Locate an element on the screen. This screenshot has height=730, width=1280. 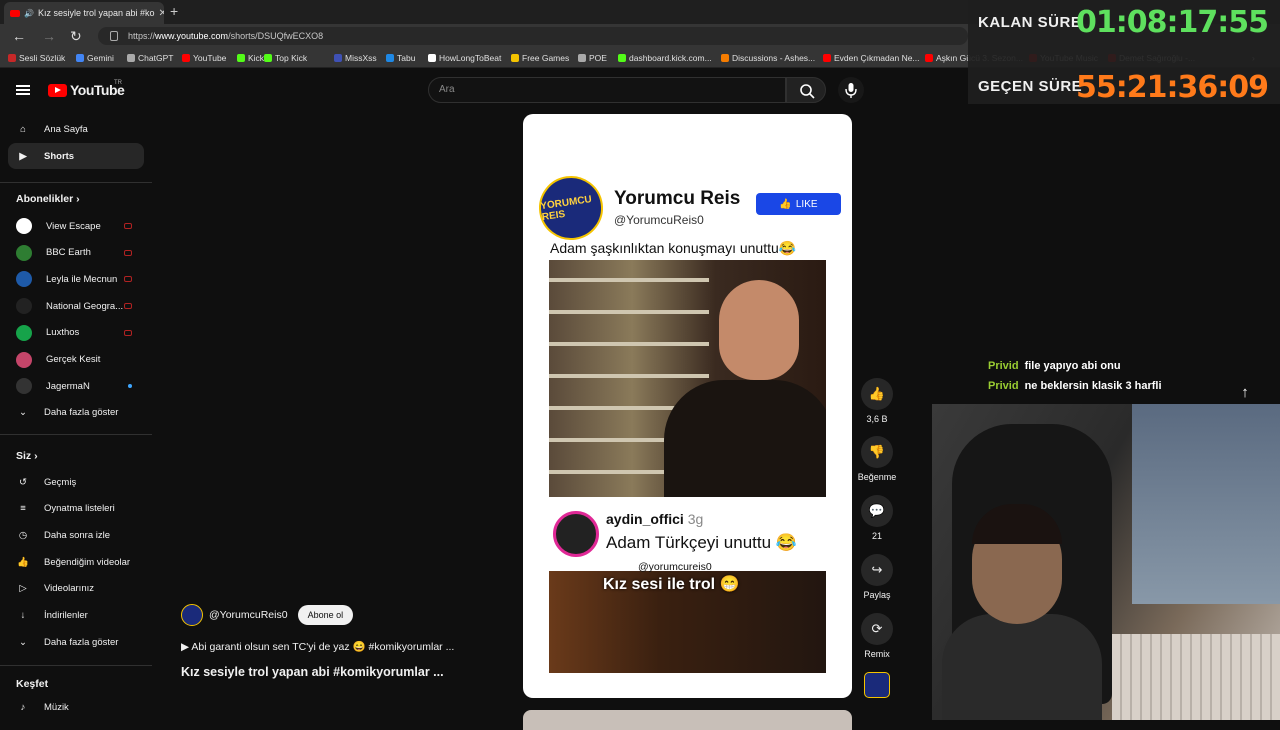
sidebar-item: ▷ Videolarınız is located at coordinates (76, 589).